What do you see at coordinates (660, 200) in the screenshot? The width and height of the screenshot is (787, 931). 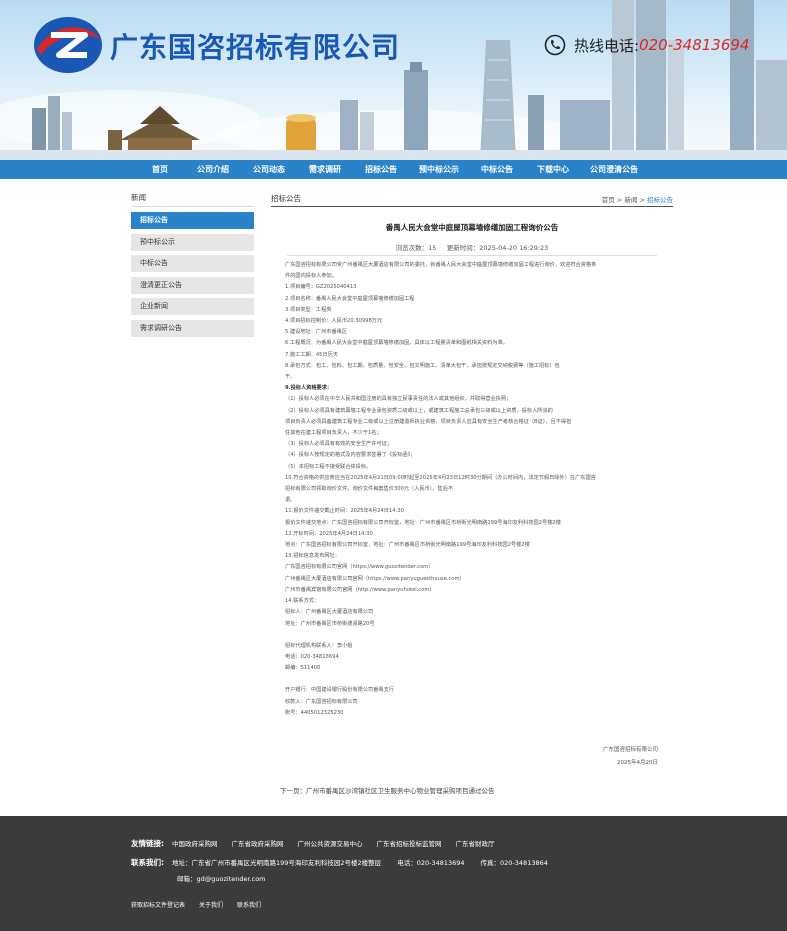 I see `breadcrumb-current: 招标公告` at bounding box center [660, 200].